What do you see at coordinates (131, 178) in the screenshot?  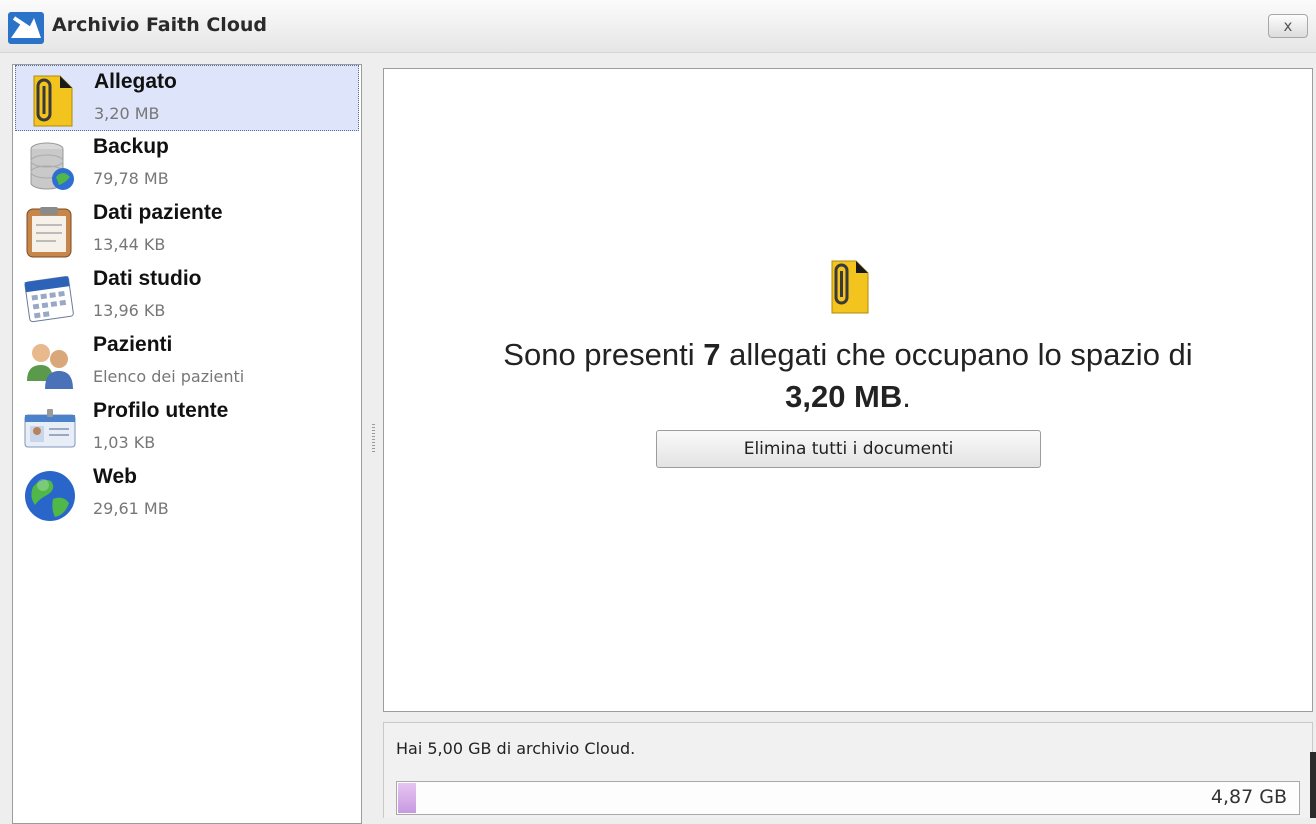 I see `sidebar-item-size: 79,78 MB` at bounding box center [131, 178].